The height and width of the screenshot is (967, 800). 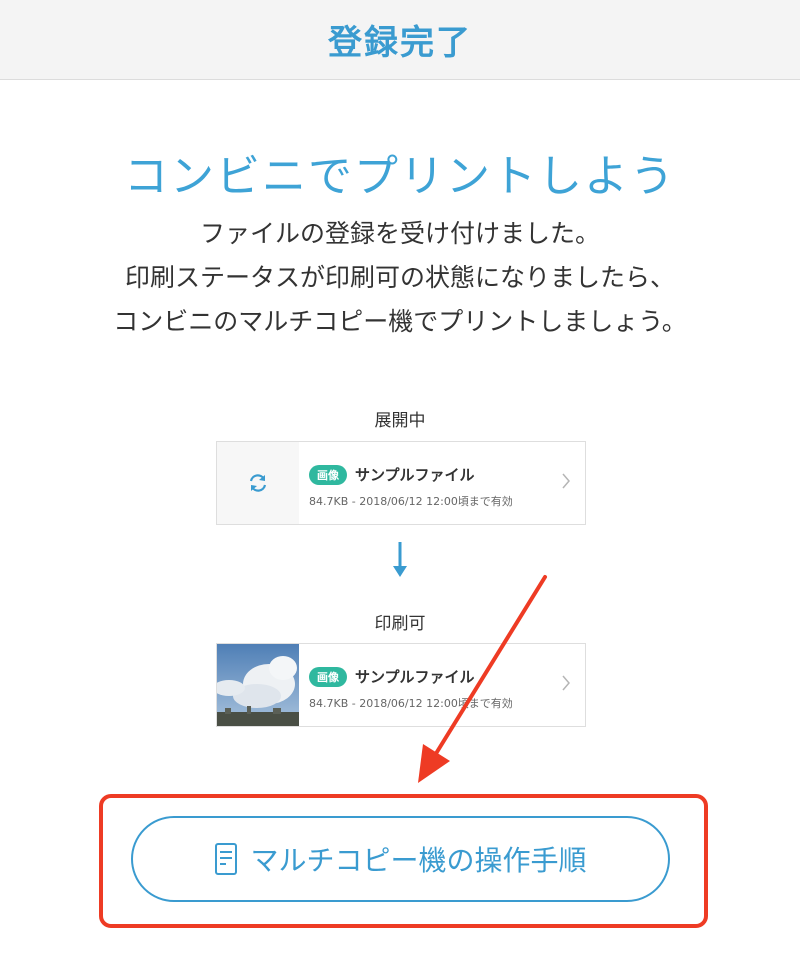 I want to click on status-label-printable: 印刷可, so click(x=400, y=624).